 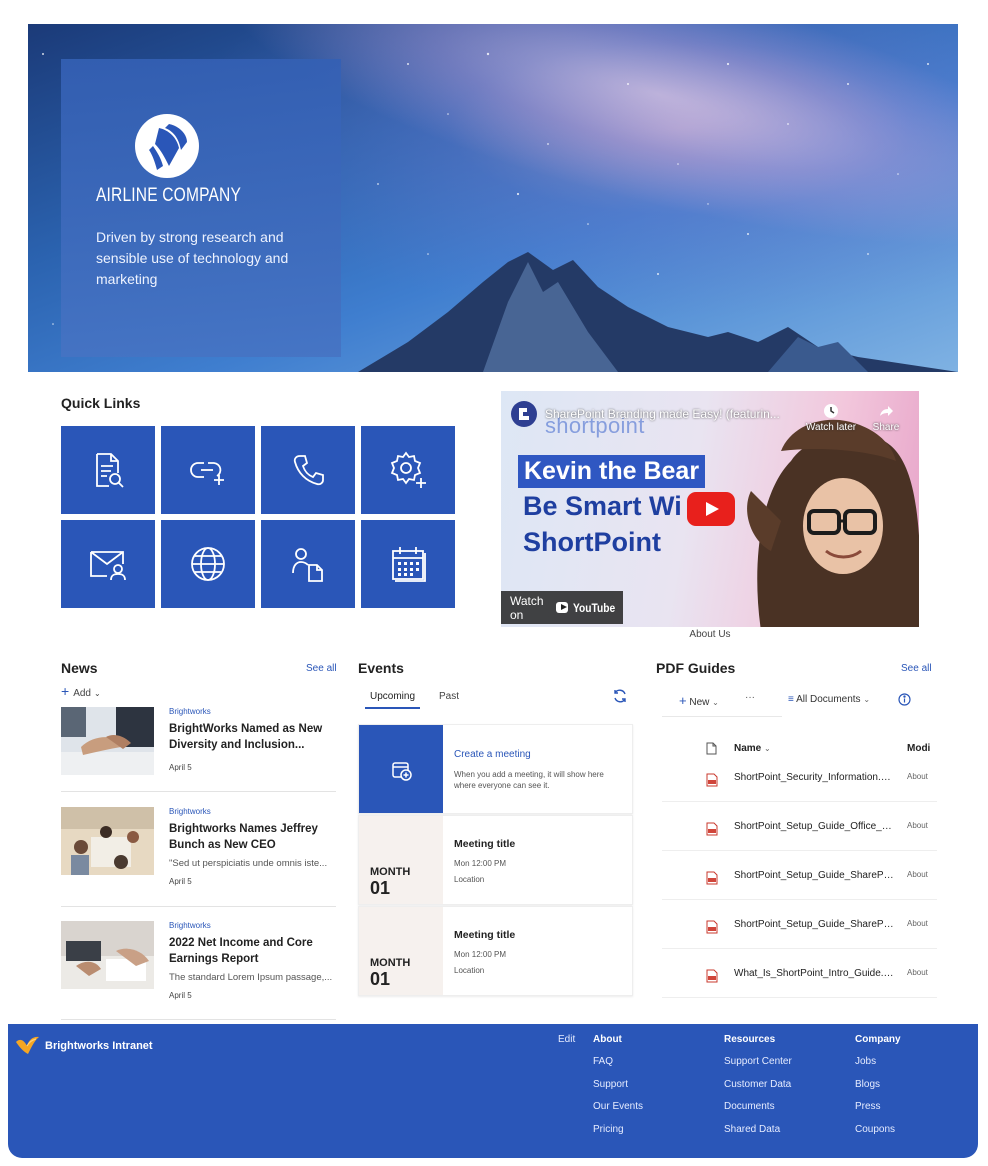 I want to click on watch-later-label: Watch later, so click(x=831, y=427).